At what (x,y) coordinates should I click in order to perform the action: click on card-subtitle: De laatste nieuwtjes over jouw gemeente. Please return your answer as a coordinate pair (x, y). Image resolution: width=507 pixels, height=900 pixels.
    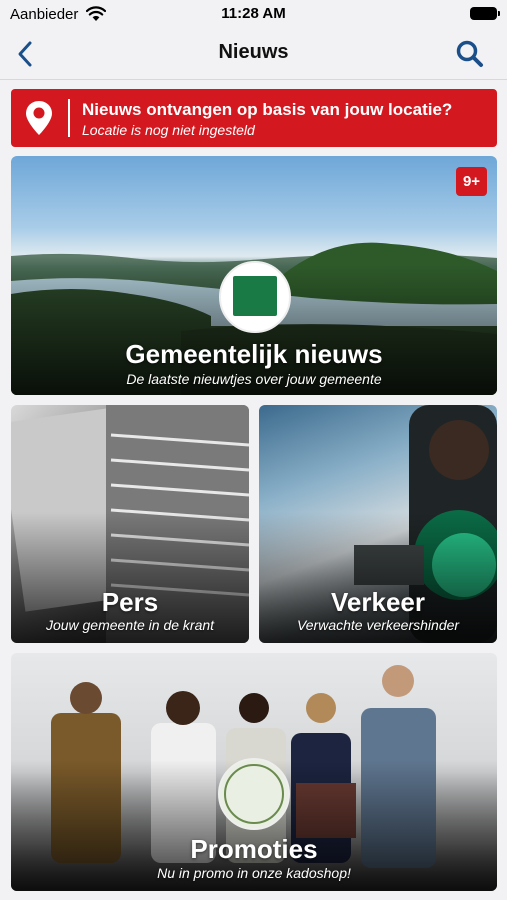
    Looking at the image, I should click on (254, 379).